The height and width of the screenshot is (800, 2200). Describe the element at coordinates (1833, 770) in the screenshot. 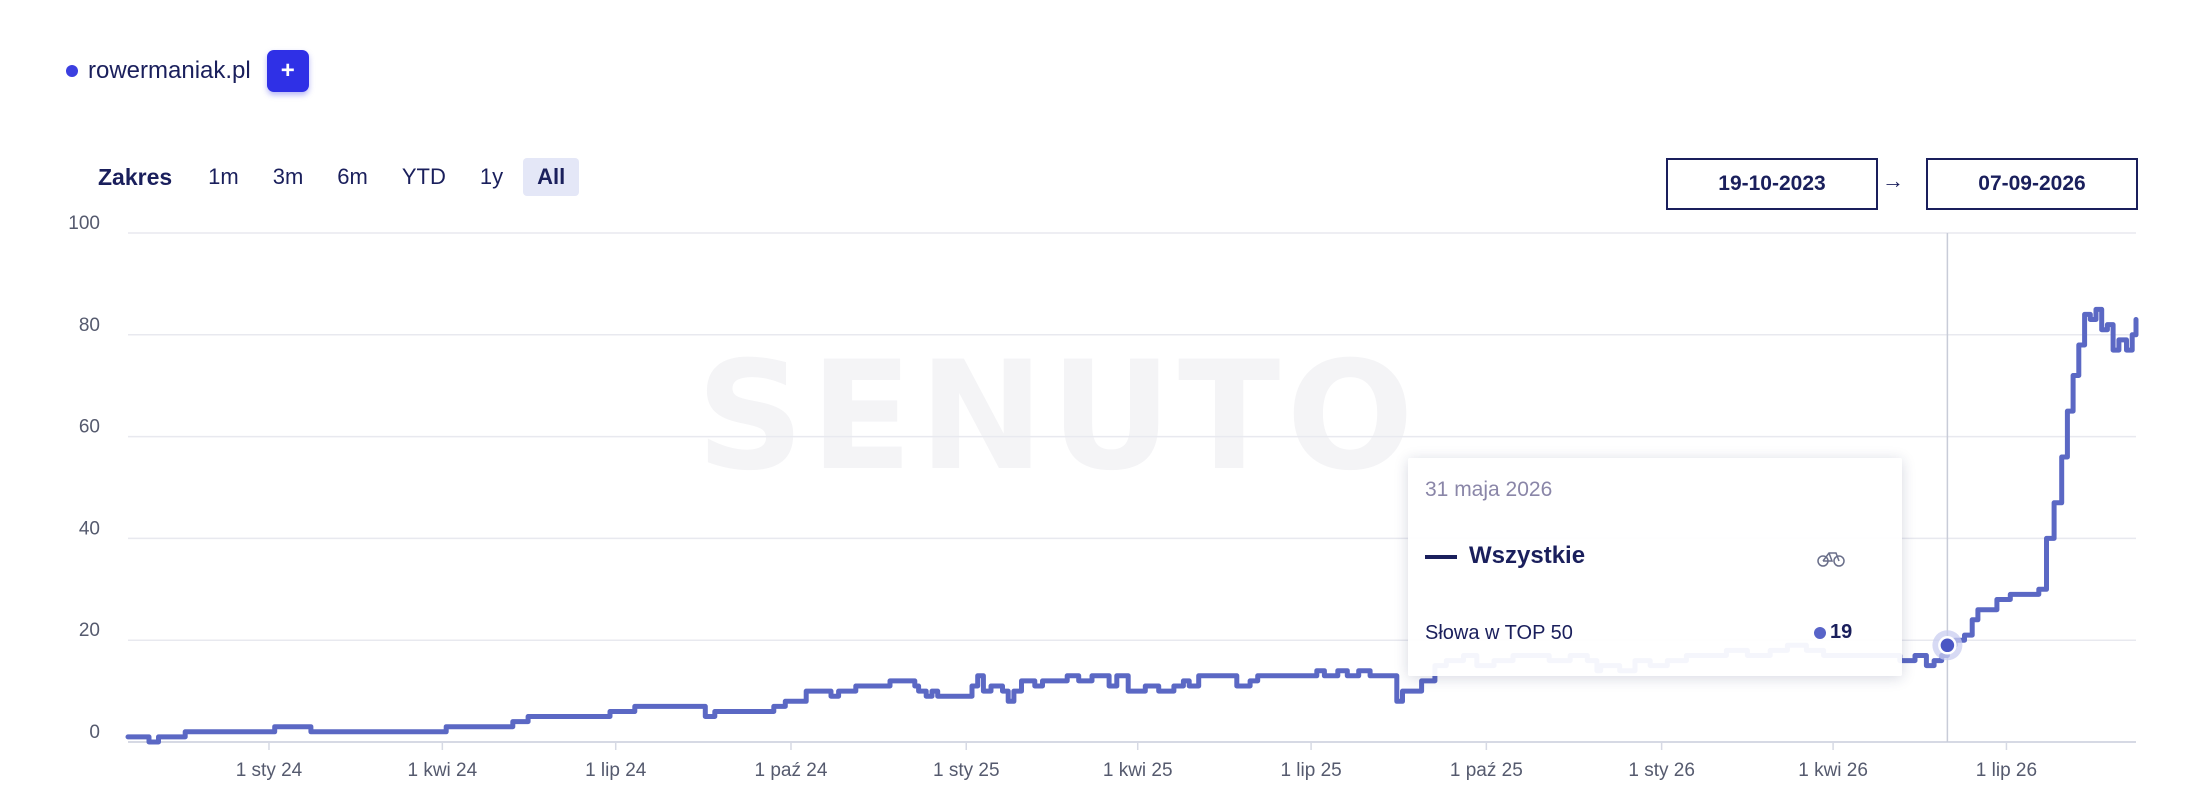

I see `x-tick-label: 1 kwi 26` at that location.